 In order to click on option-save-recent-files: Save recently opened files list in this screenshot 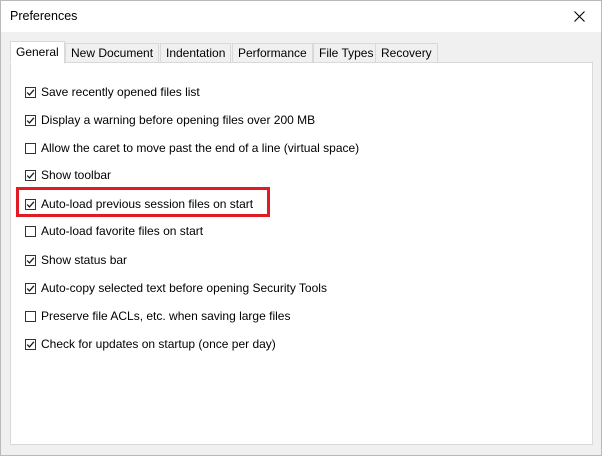, I will do `click(112, 92)`.